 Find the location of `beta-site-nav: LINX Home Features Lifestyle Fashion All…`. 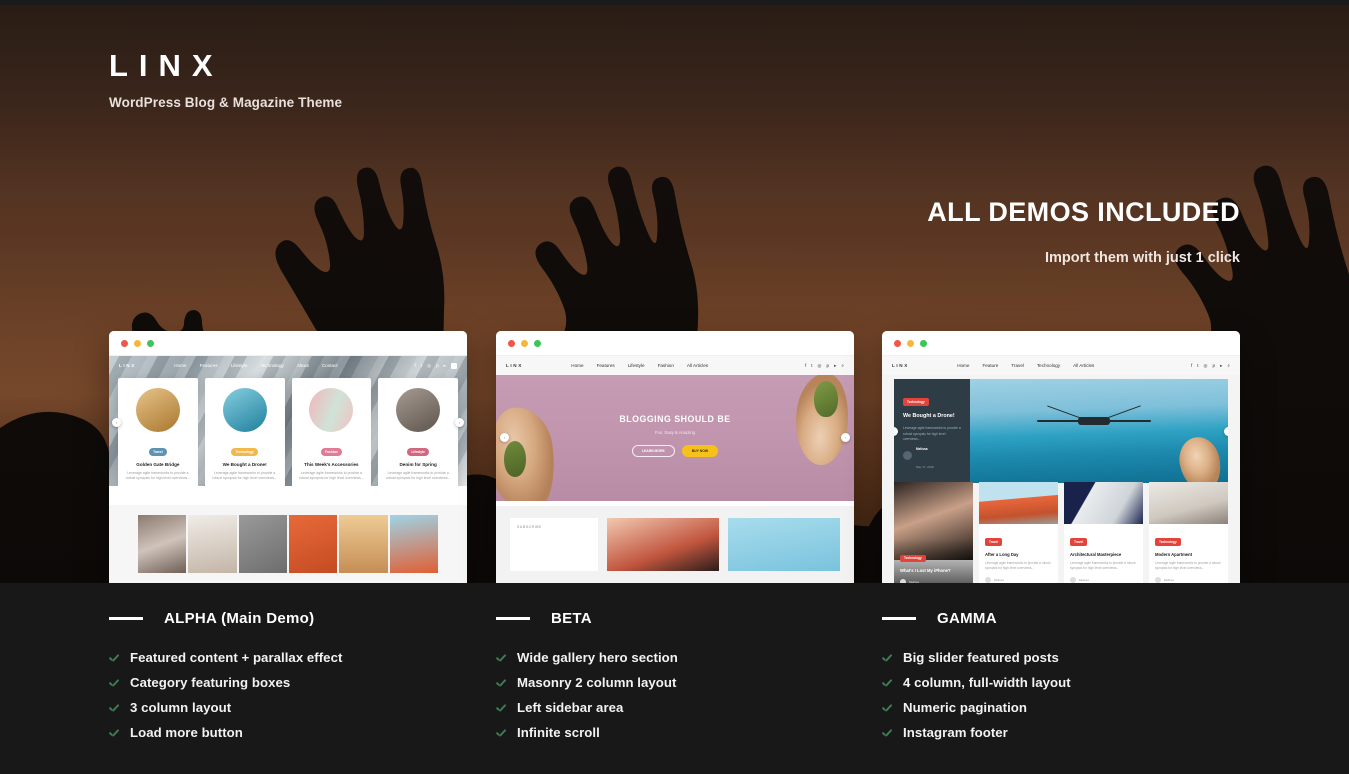

beta-site-nav: LINX Home Features Lifestyle Fashion All… is located at coordinates (675, 365).